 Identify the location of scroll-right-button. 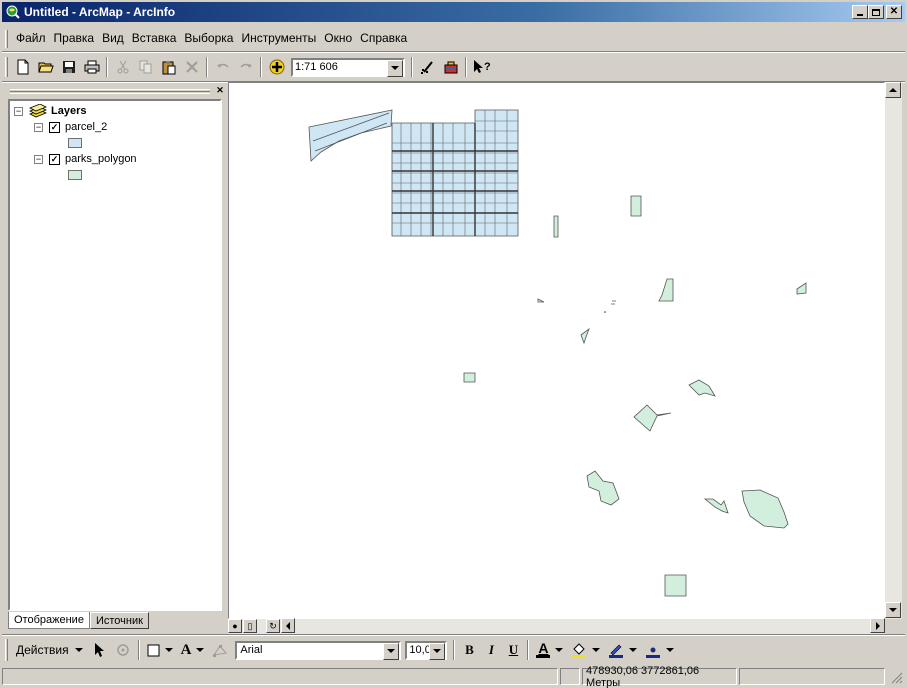
(877, 625).